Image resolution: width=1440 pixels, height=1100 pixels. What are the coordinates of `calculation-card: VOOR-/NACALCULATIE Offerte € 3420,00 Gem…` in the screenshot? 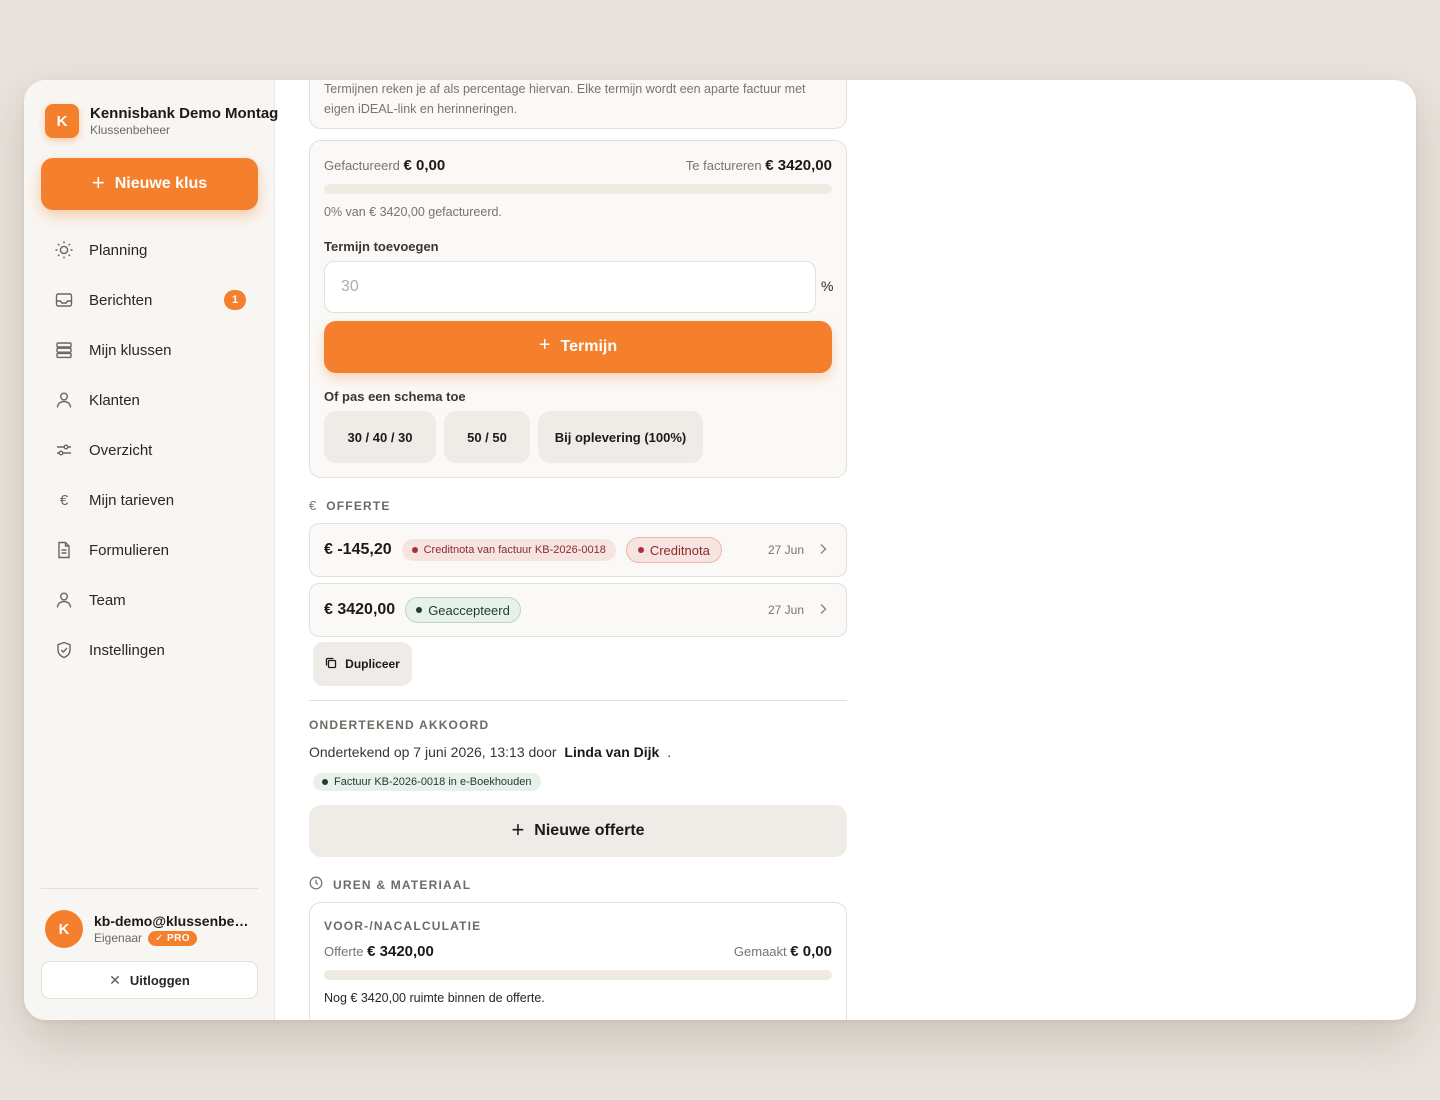 It's located at (578, 961).